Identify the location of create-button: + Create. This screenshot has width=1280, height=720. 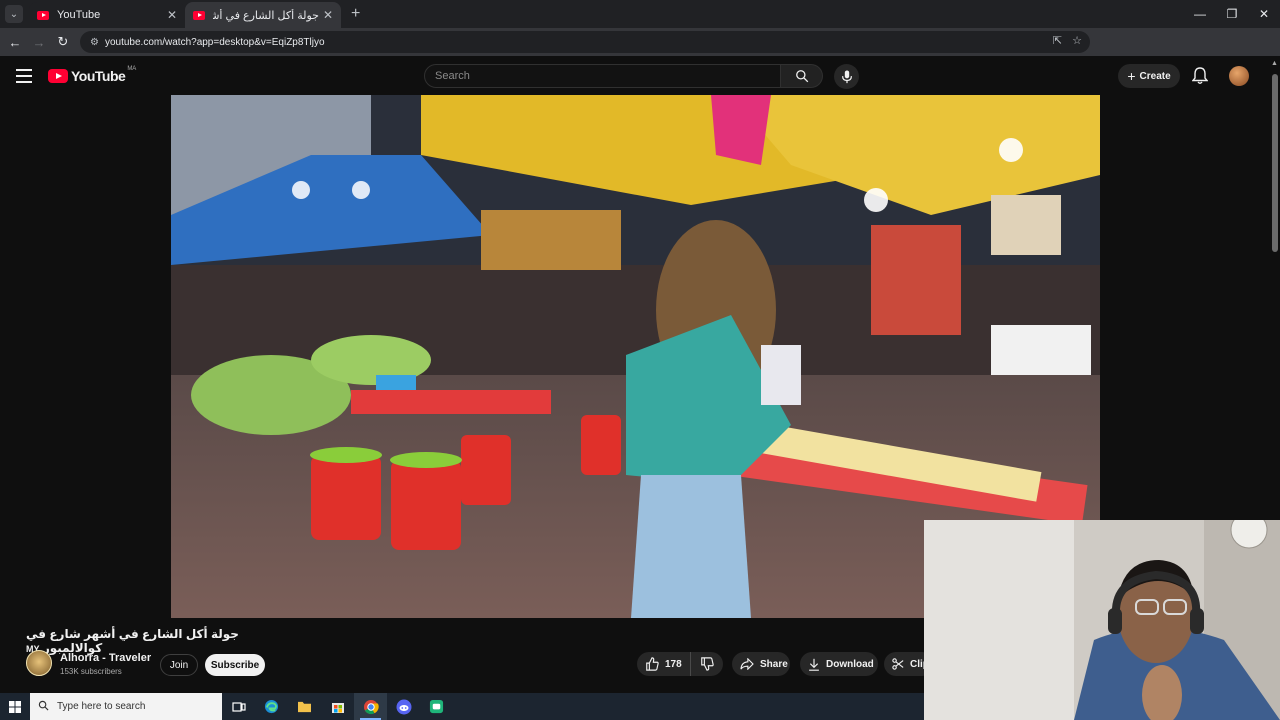
(1149, 76).